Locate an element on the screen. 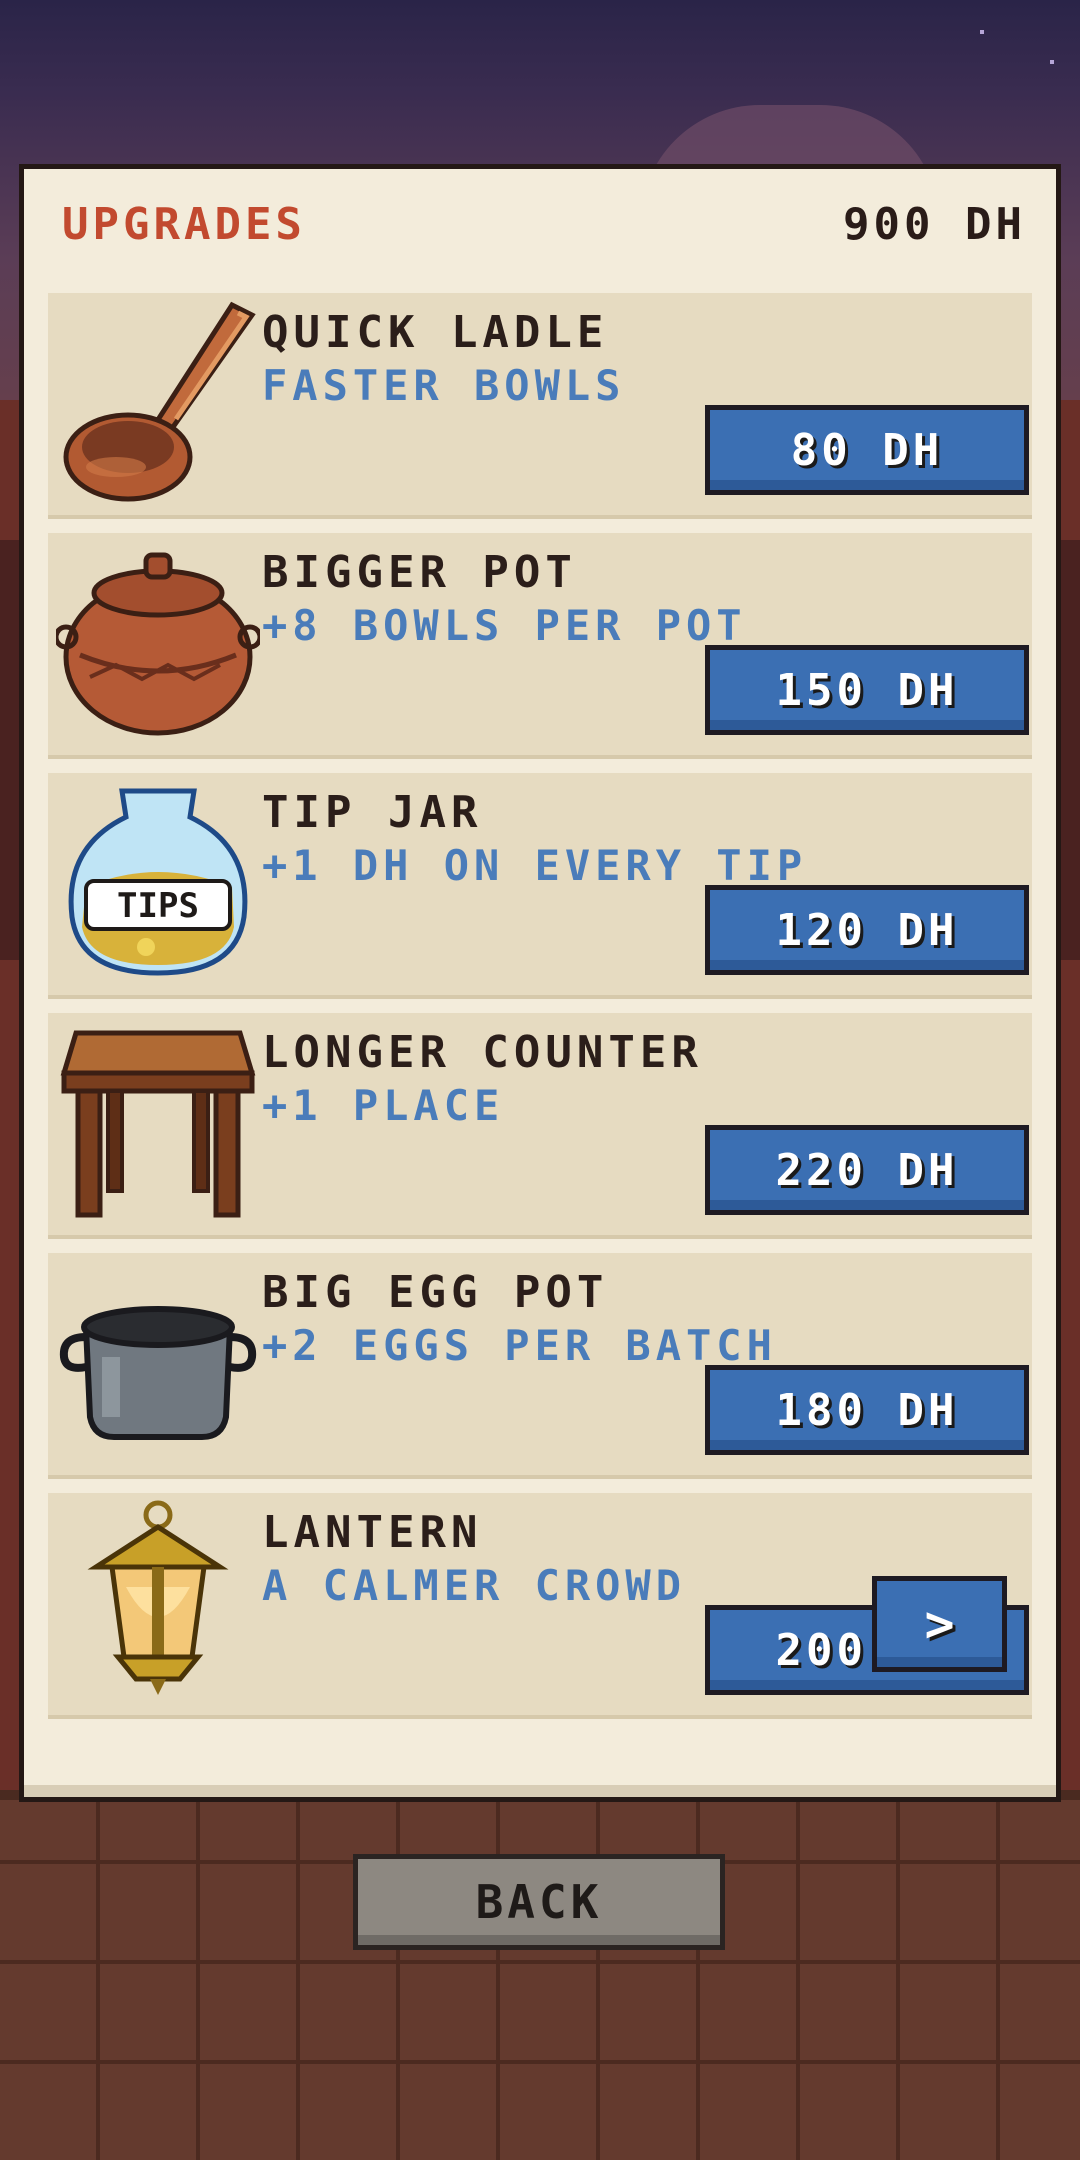 This screenshot has width=1080, height=2160. upgrade-description: +2 EGGS PER BATCH is located at coordinates (519, 1345).